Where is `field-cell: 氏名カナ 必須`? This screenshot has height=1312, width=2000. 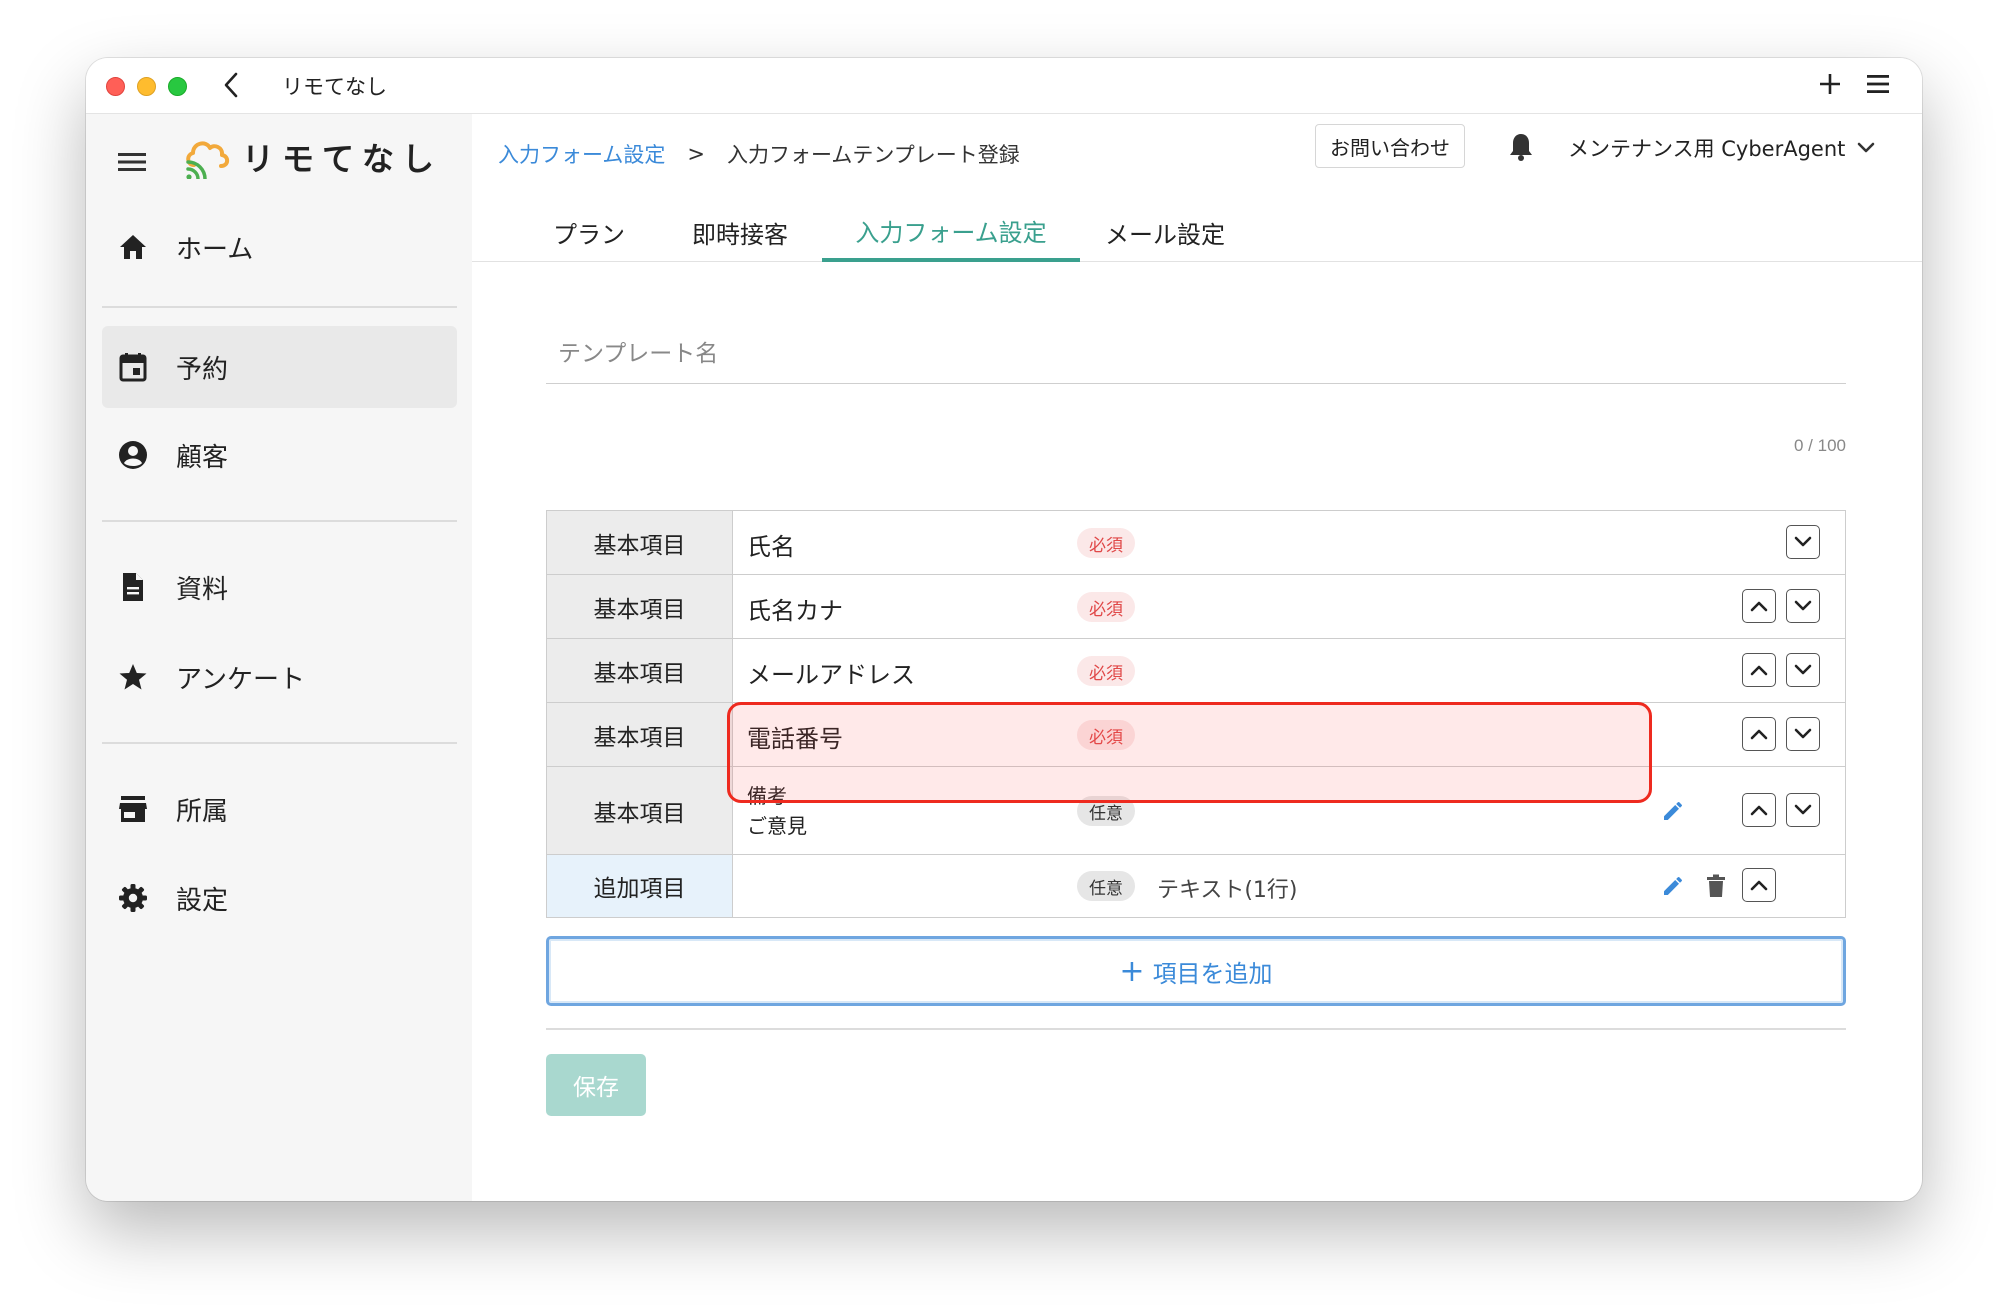 field-cell: 氏名カナ 必須 is located at coordinates (1289, 606).